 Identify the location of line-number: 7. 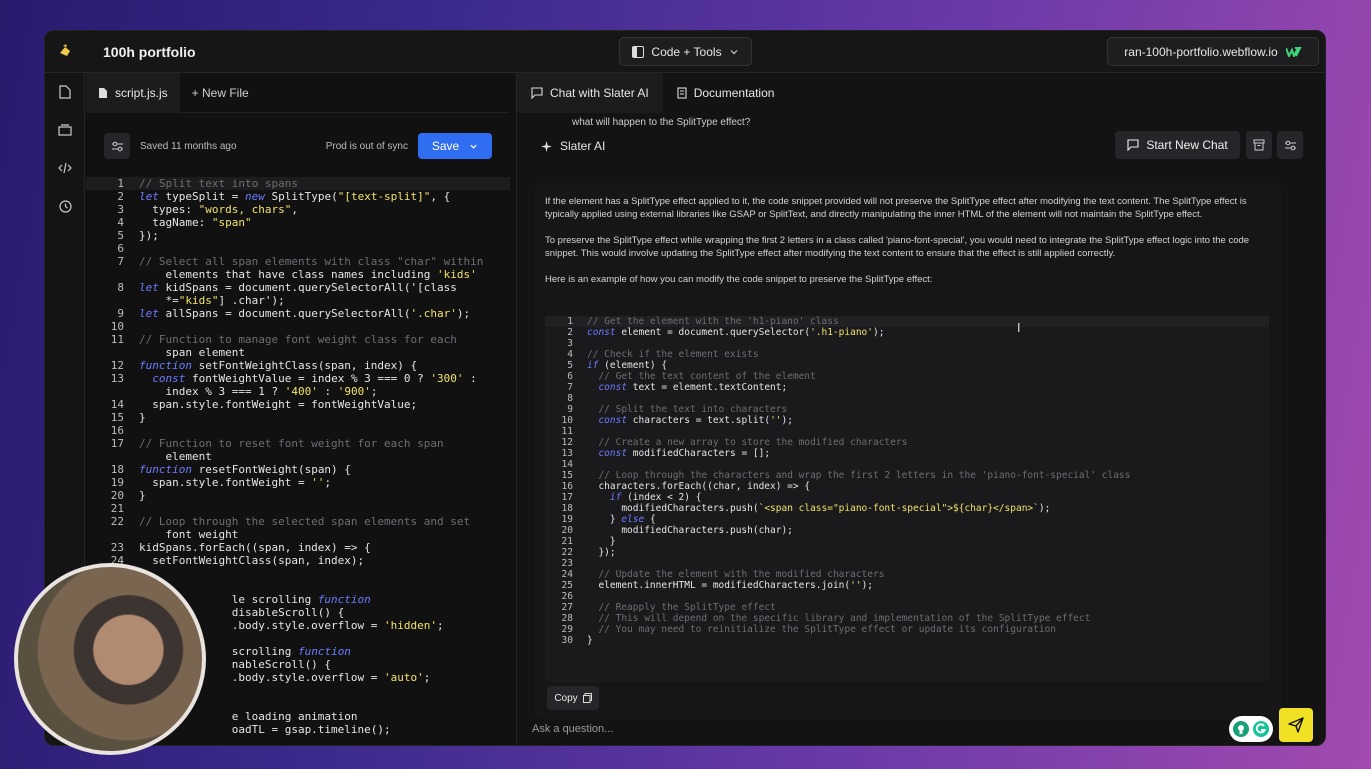
(120, 261).